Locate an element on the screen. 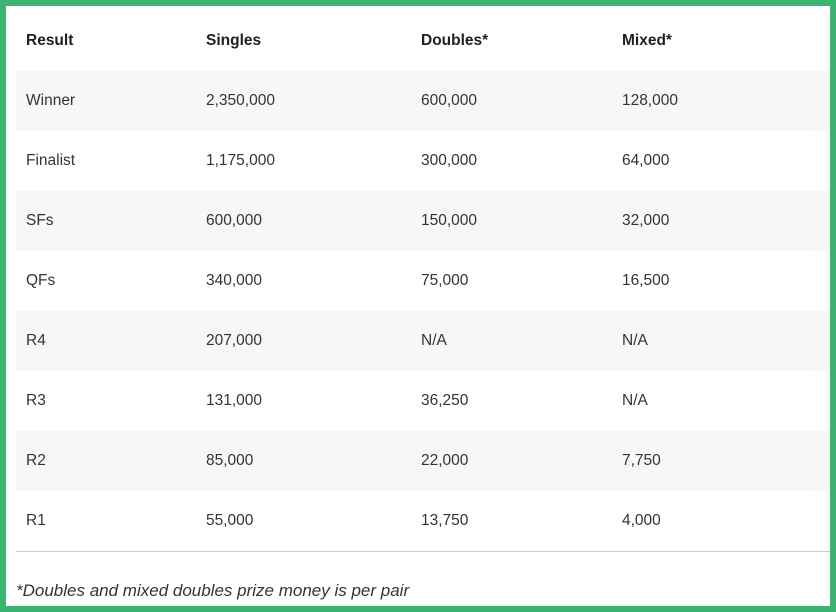 The height and width of the screenshot is (612, 836). table-row: R4 207,000 N/A N/A is located at coordinates (423, 341).